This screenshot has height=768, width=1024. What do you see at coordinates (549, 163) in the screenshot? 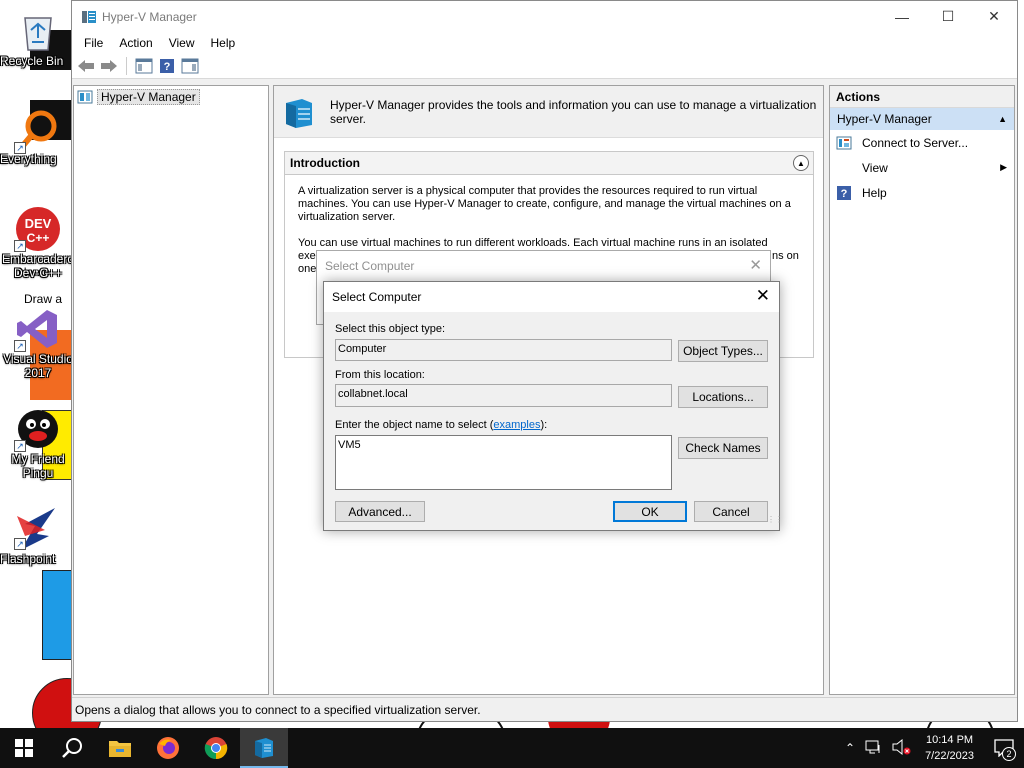
I see `introduction-header: Introduction ▲` at bounding box center [549, 163].